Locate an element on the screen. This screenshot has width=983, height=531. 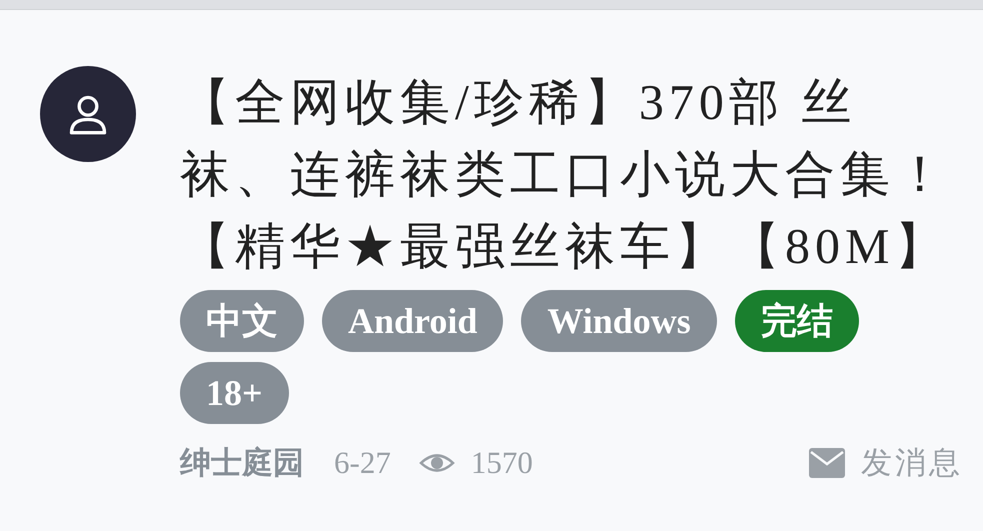
tag: 中文 is located at coordinates (242, 321).